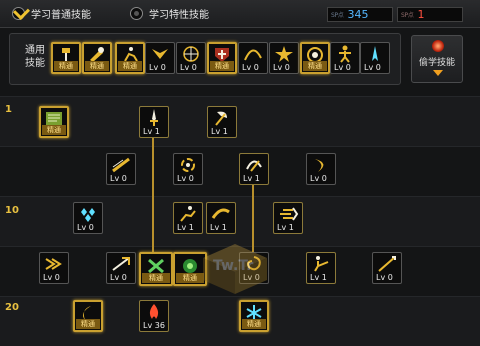 Image resolution: width=480 pixels, height=346 pixels. I want to click on kick-icon, so click(321, 264).